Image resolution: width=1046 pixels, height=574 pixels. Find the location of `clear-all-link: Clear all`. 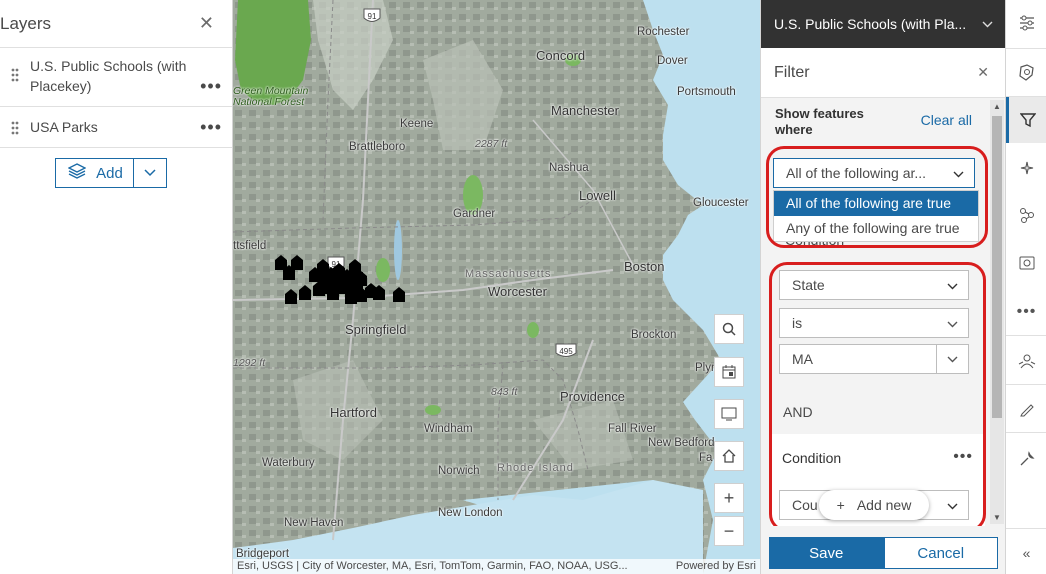

clear-all-link: Clear all is located at coordinates (946, 122).